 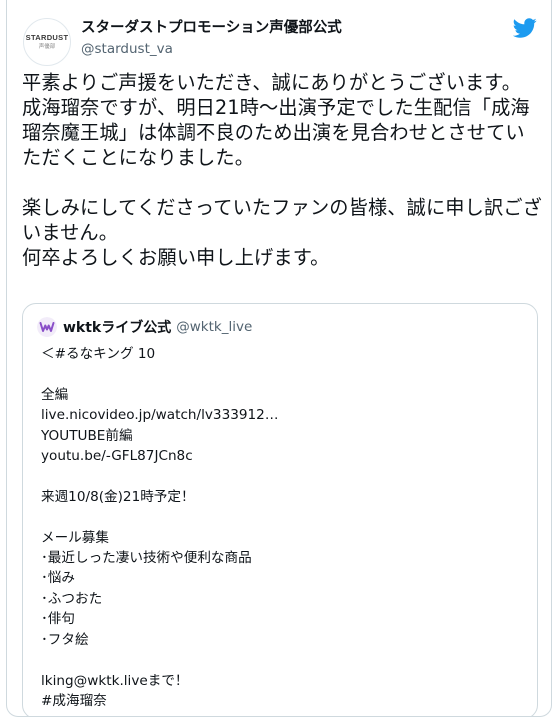 I want to click on quoted-author-handle: @wktk_live, so click(x=214, y=327).